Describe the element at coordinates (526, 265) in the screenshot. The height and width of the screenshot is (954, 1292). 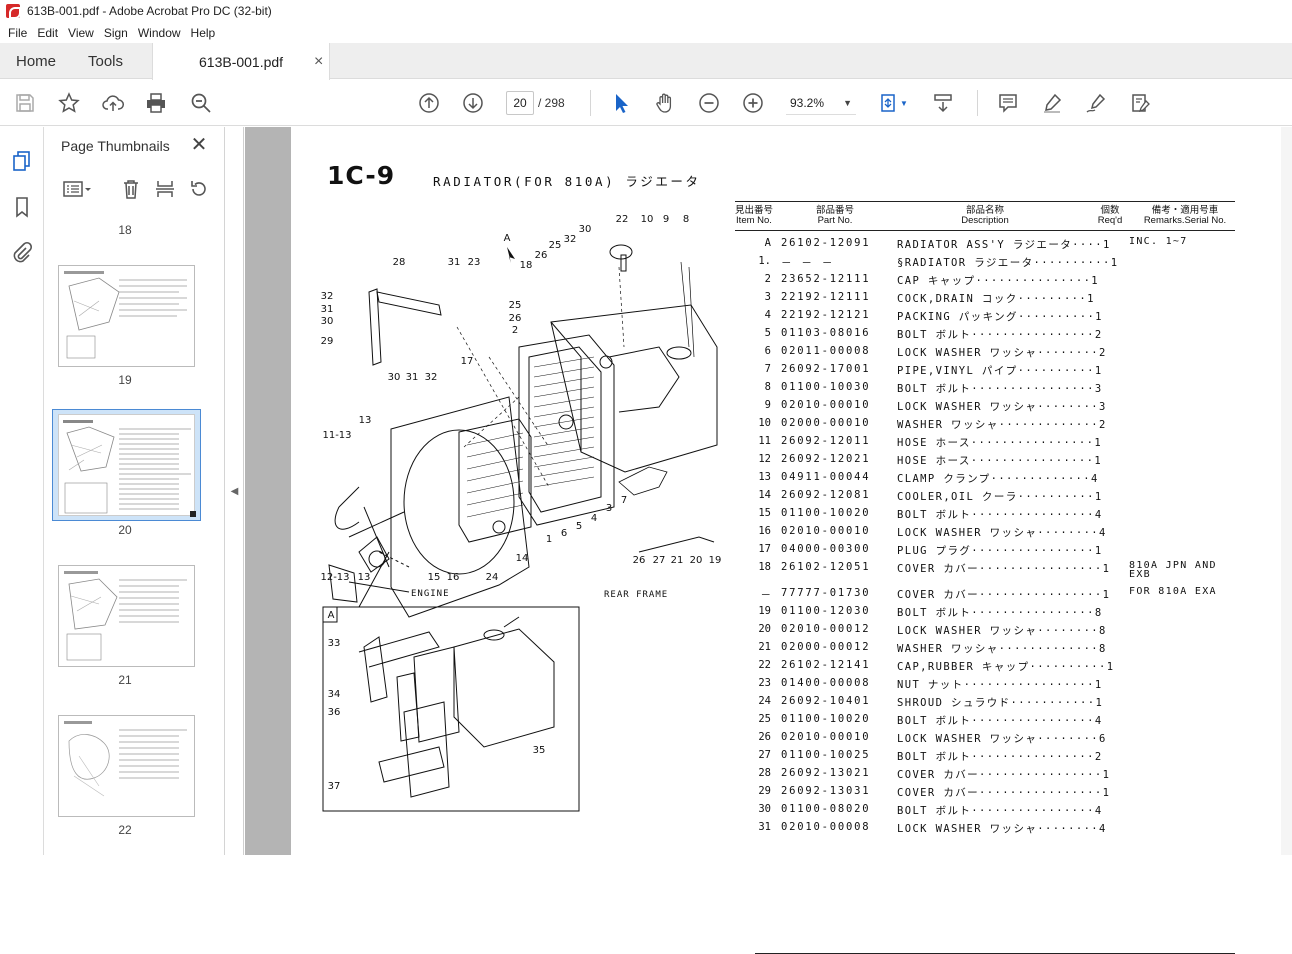
I see `diagram-label: 18` at that location.